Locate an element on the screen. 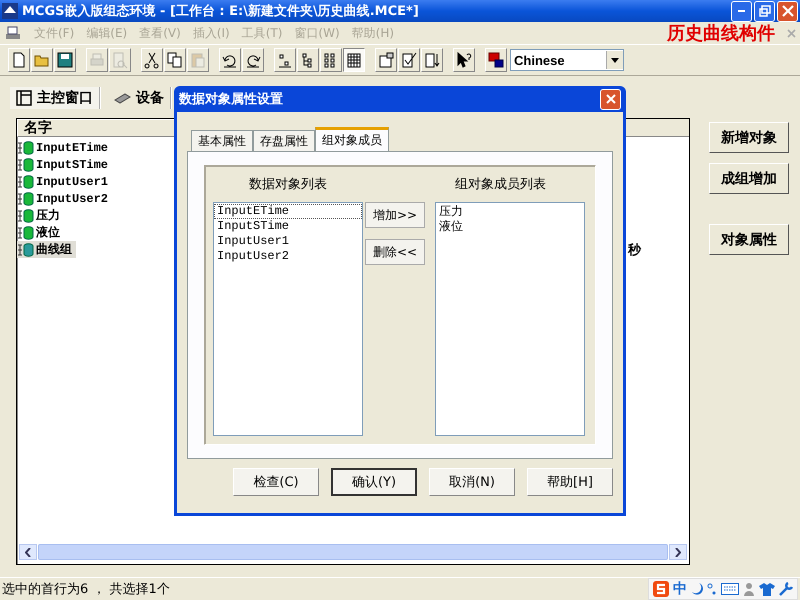 This screenshot has width=800, height=600. list-item: InputSTime is located at coordinates (252, 226).